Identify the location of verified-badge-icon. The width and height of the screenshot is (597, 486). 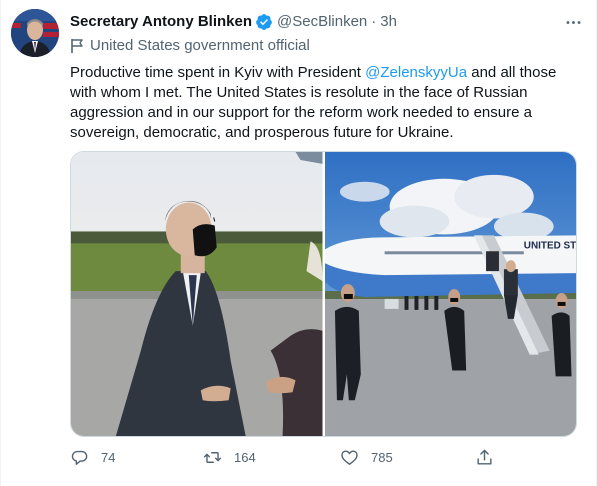
(264, 22).